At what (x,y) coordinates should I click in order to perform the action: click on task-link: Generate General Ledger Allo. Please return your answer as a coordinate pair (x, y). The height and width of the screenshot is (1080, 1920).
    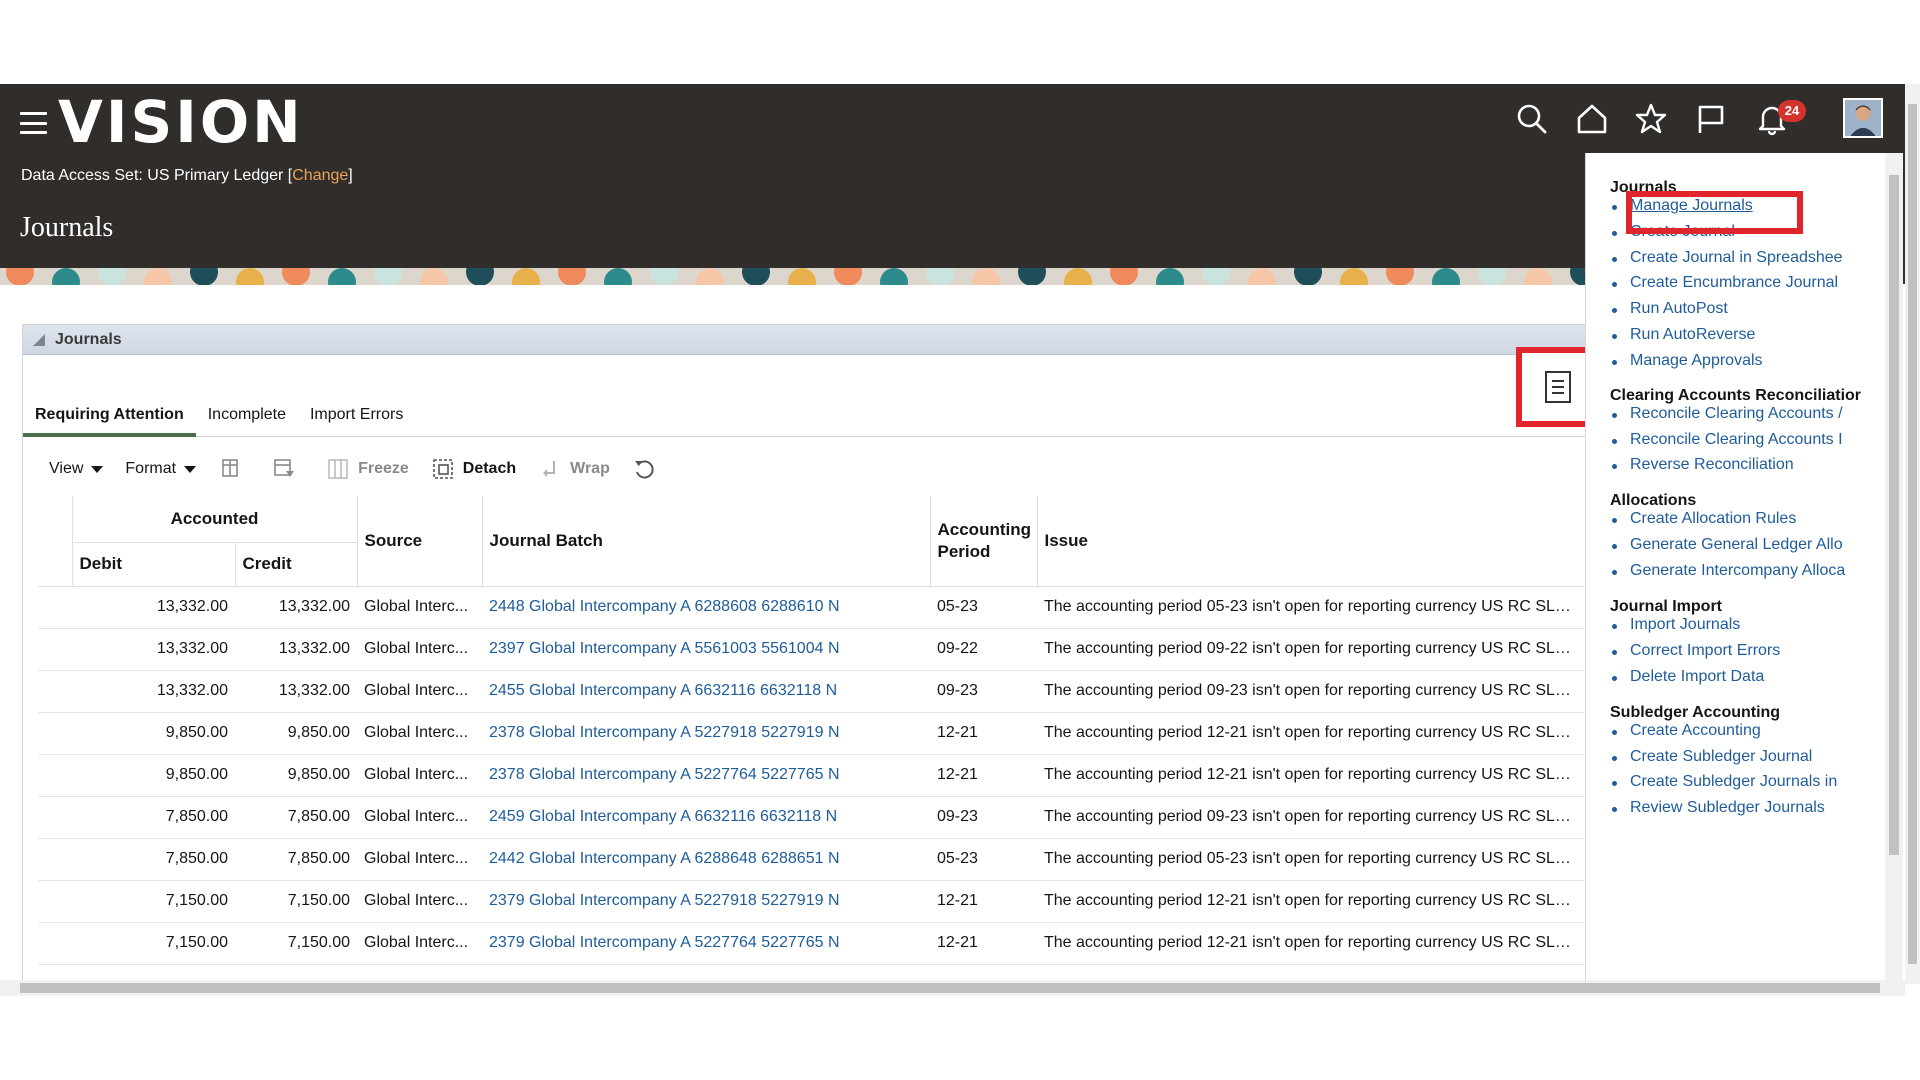
    Looking at the image, I should click on (1727, 545).